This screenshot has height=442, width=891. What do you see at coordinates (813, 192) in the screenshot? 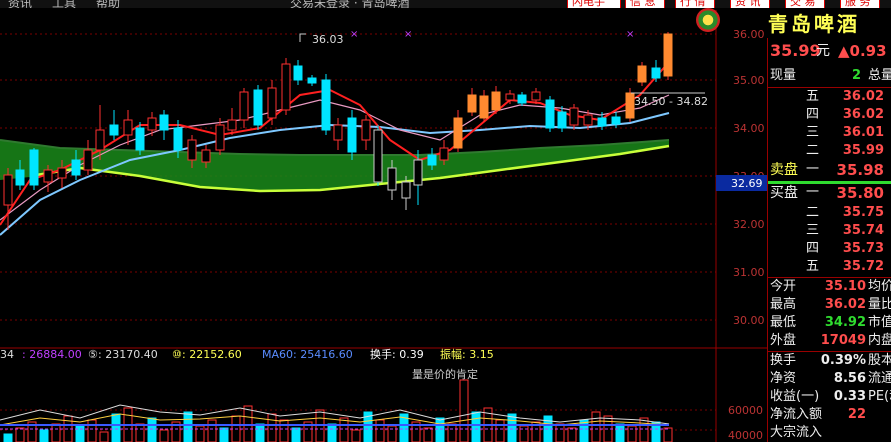
I see `buy1-label: 一` at bounding box center [813, 192].